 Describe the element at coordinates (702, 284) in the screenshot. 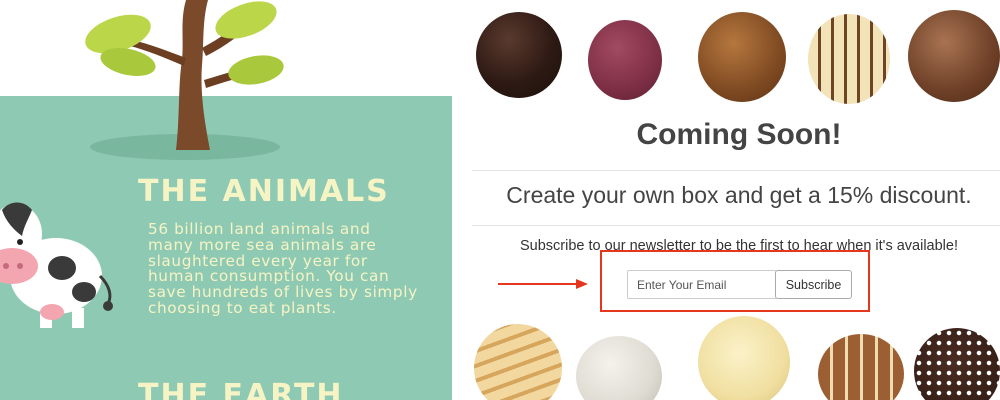

I see `email-input` at that location.